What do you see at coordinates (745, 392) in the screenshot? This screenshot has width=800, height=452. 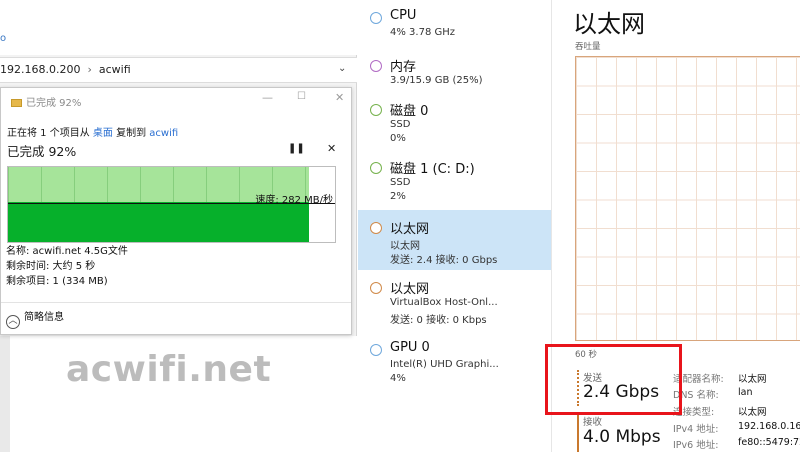 I see `dns-name-value: lan` at bounding box center [745, 392].